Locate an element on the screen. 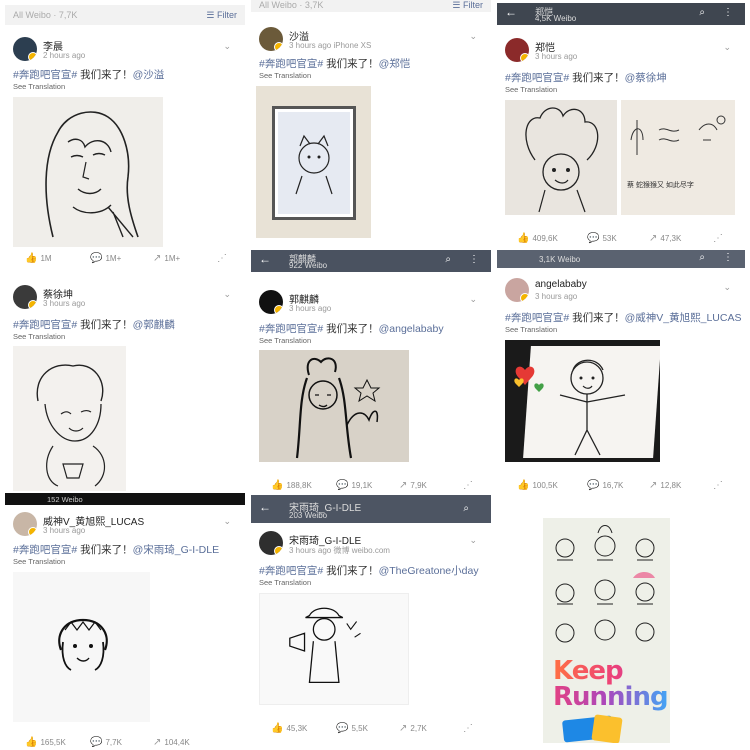 This screenshot has height=750, width=750. like-button: 👍 188,8K is located at coordinates (291, 485).